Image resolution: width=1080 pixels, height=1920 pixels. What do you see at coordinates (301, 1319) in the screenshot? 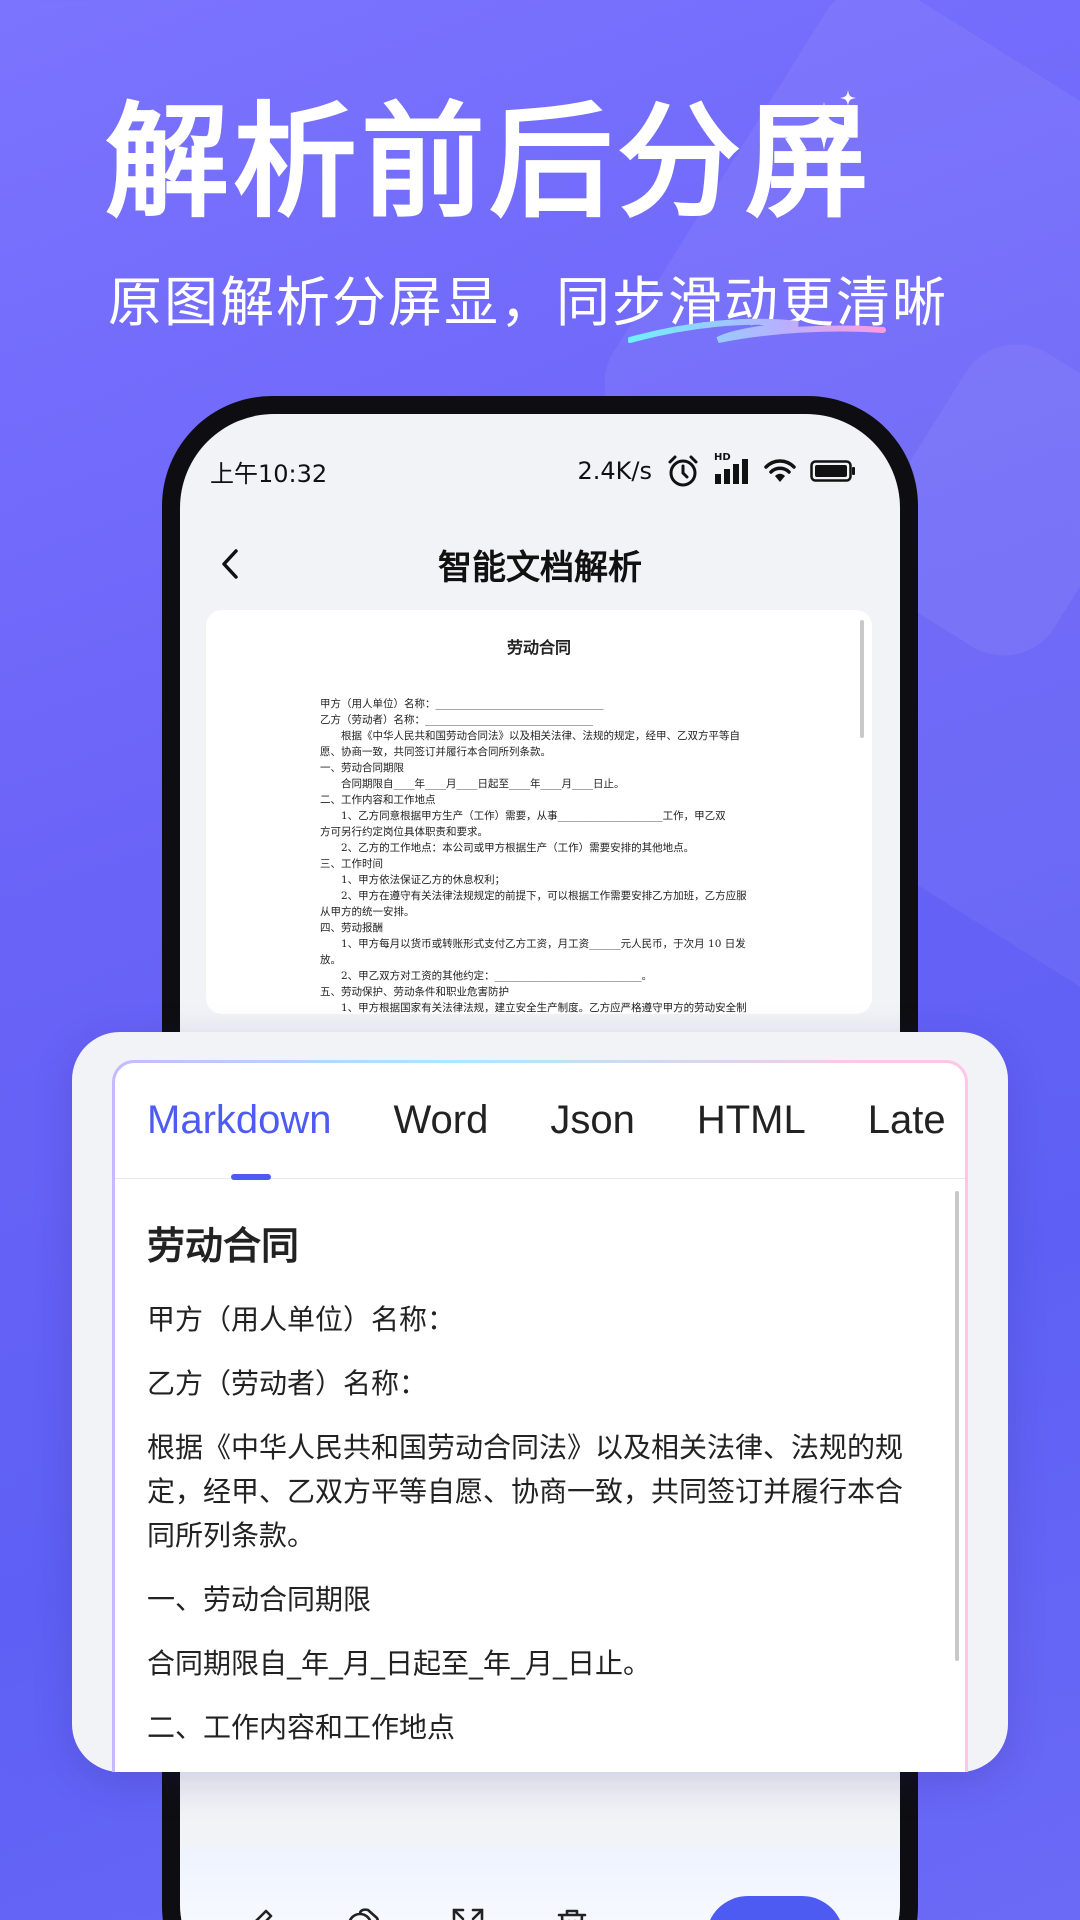
I see `markdown-paragraph: 甲方（用人单位）名称：` at bounding box center [301, 1319].